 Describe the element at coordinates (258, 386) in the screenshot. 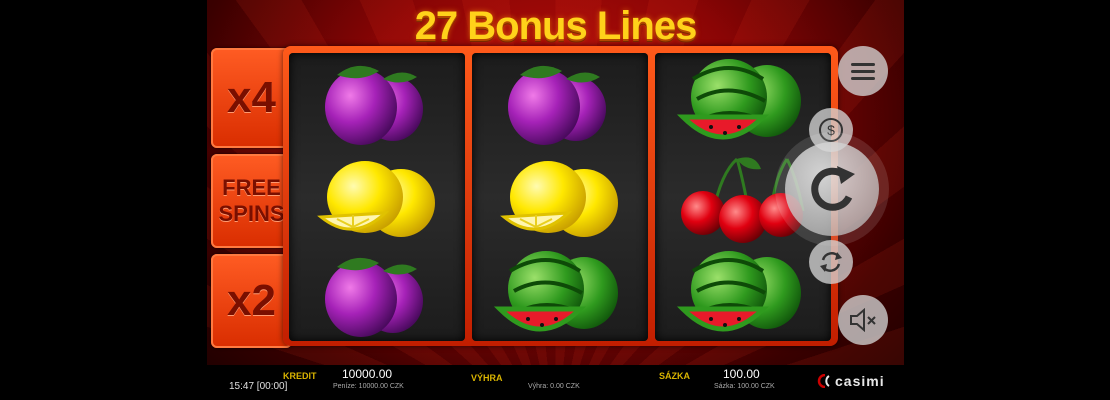

I see `clock: 15:47 [00:00]` at that location.